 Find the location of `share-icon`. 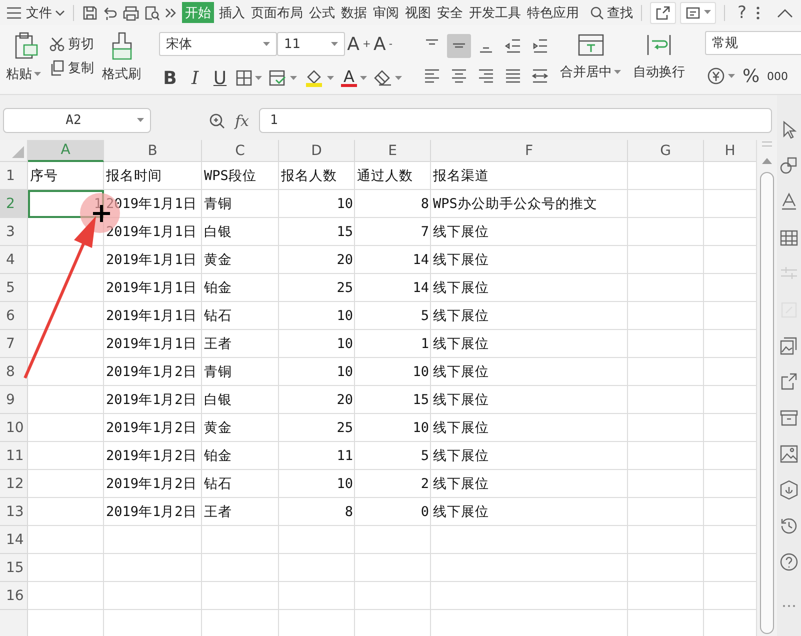

share-icon is located at coordinates (663, 12).